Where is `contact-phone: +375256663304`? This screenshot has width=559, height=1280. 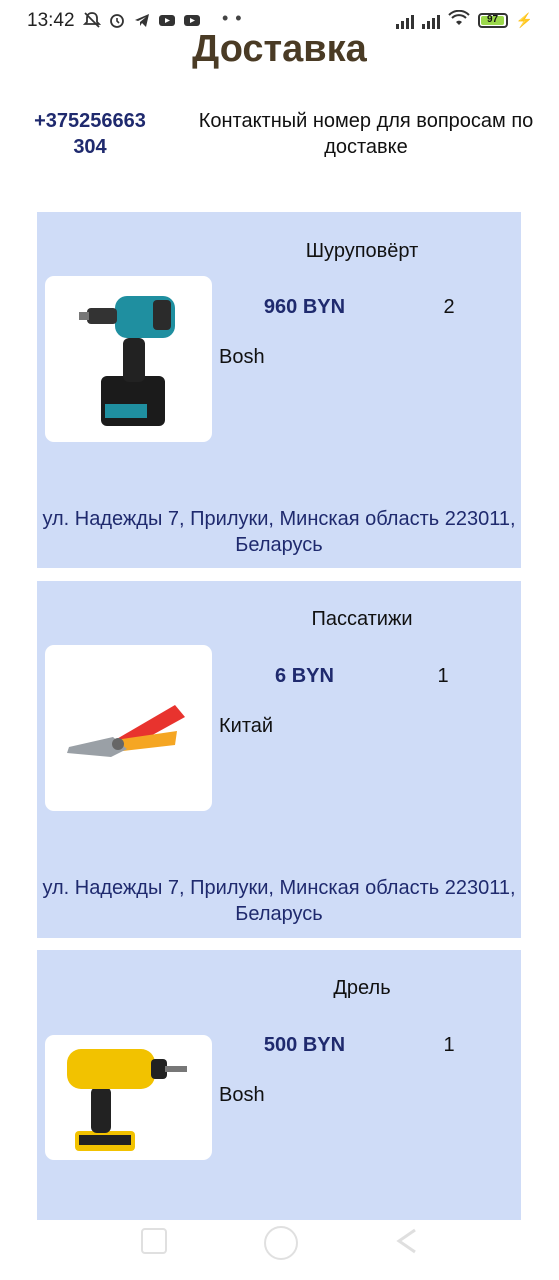
contact-phone: +375256663304 is located at coordinates (90, 134).